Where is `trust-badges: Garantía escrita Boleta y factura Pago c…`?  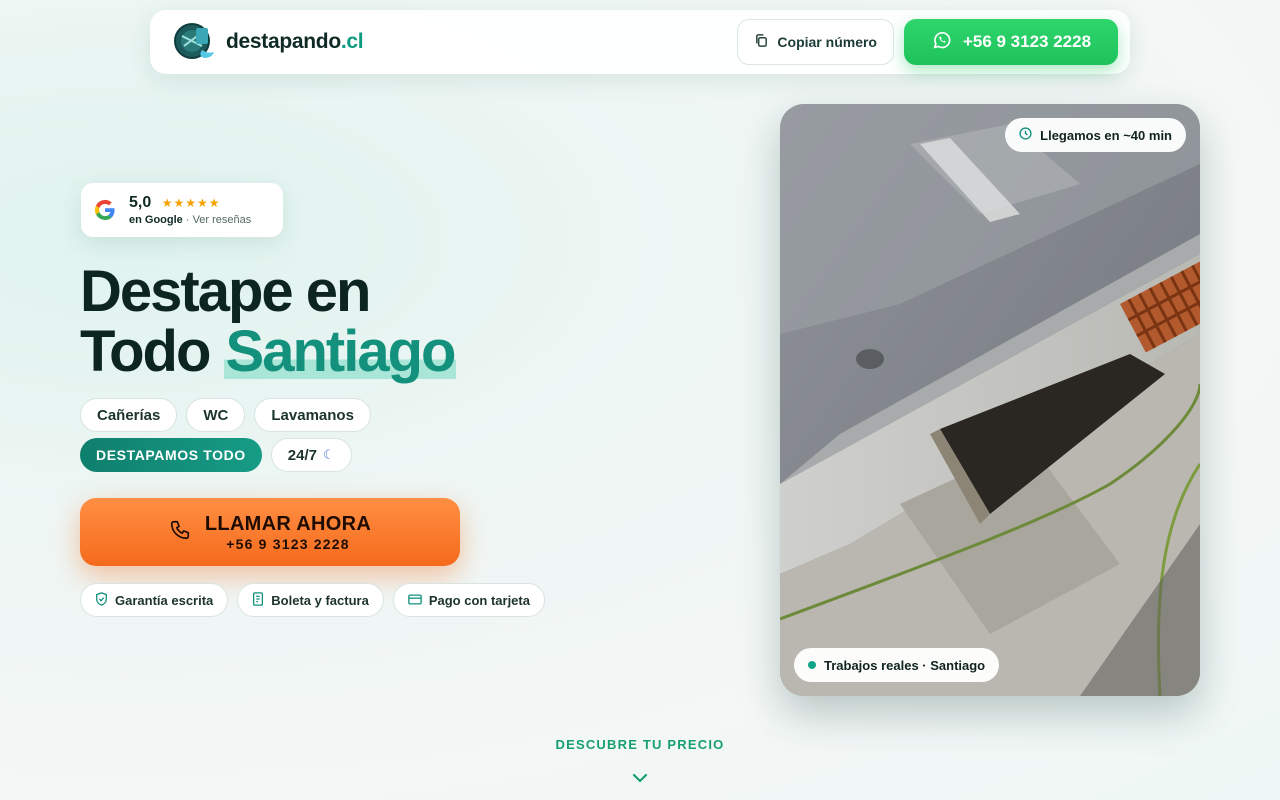 trust-badges: Garantía escrita Boleta y factura Pago c… is located at coordinates (312, 600).